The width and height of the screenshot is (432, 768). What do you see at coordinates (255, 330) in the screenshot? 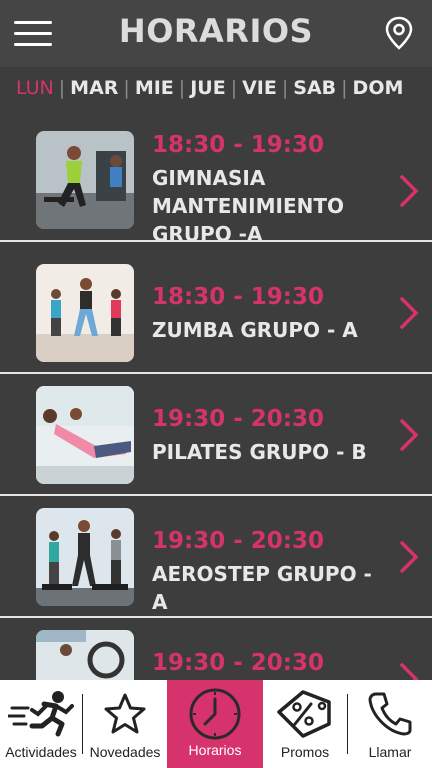
I see `class-name: ZUMBA GRUPO - A` at bounding box center [255, 330].